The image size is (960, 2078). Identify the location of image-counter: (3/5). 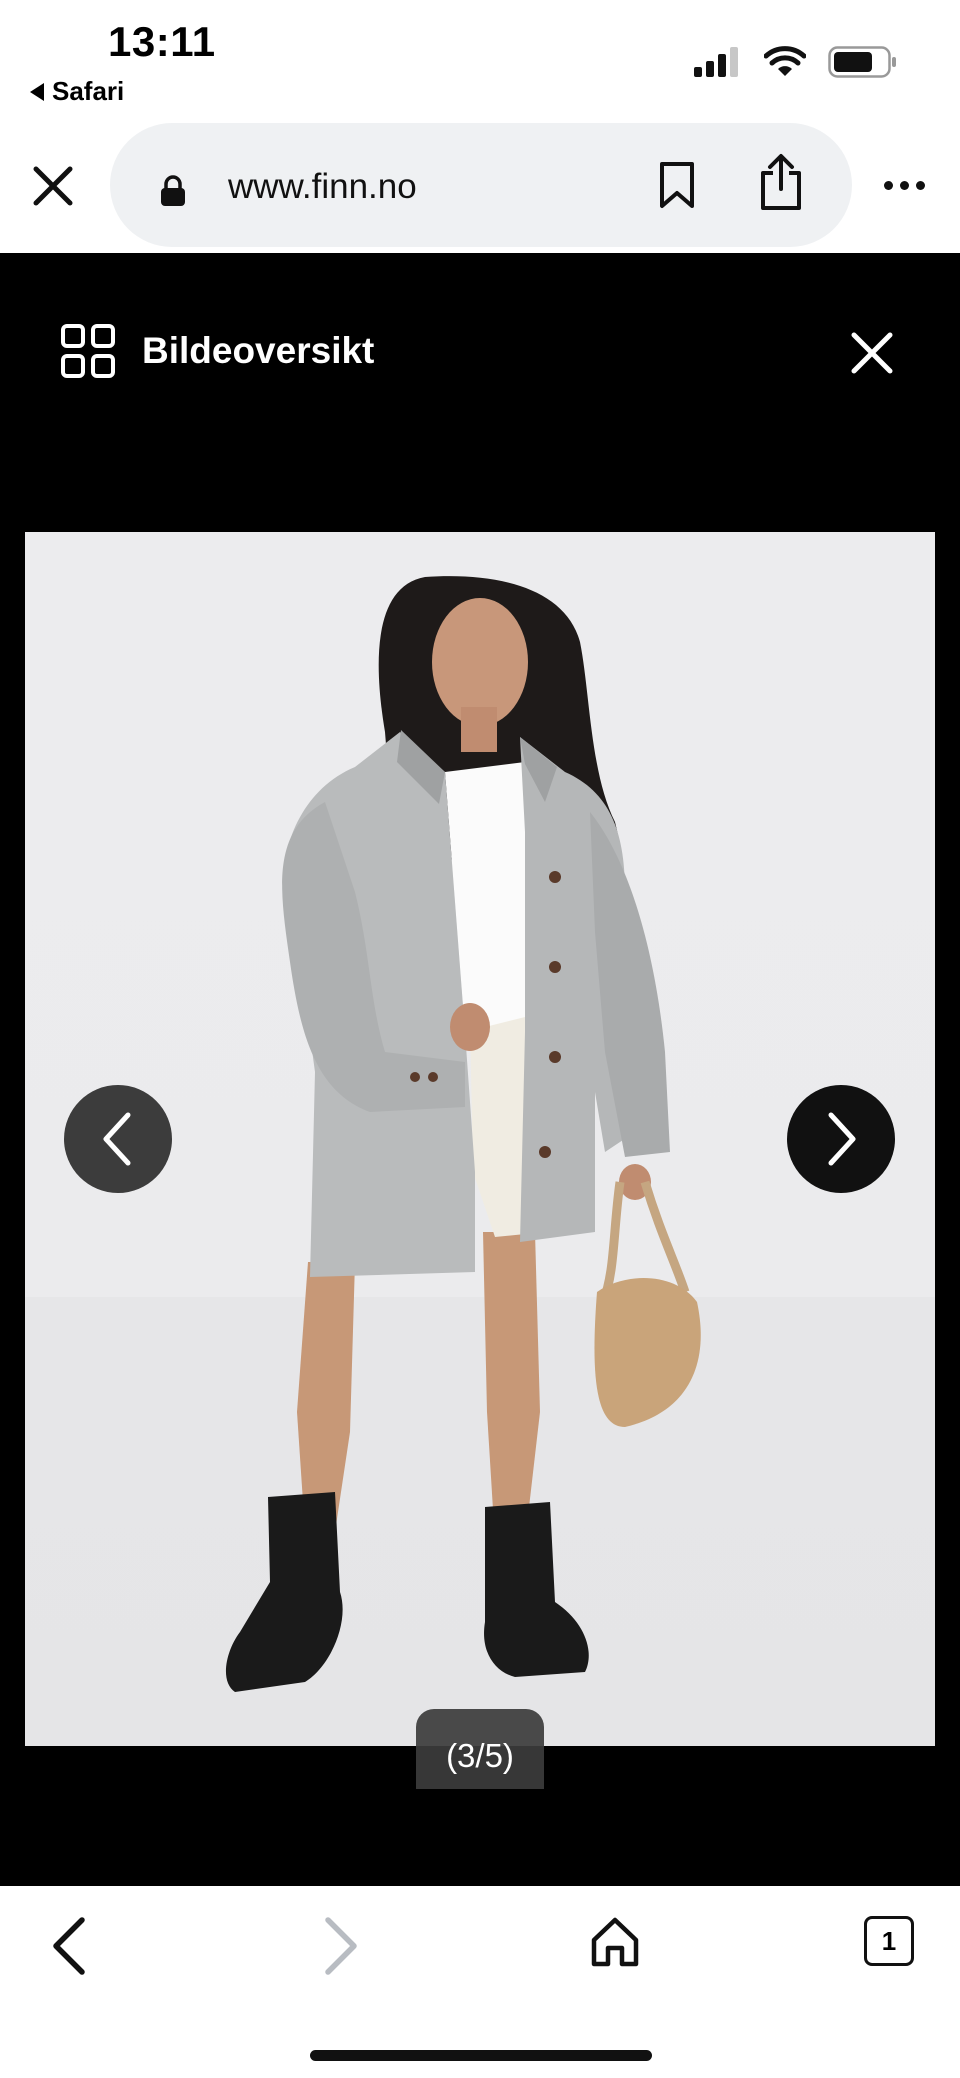
(480, 1749).